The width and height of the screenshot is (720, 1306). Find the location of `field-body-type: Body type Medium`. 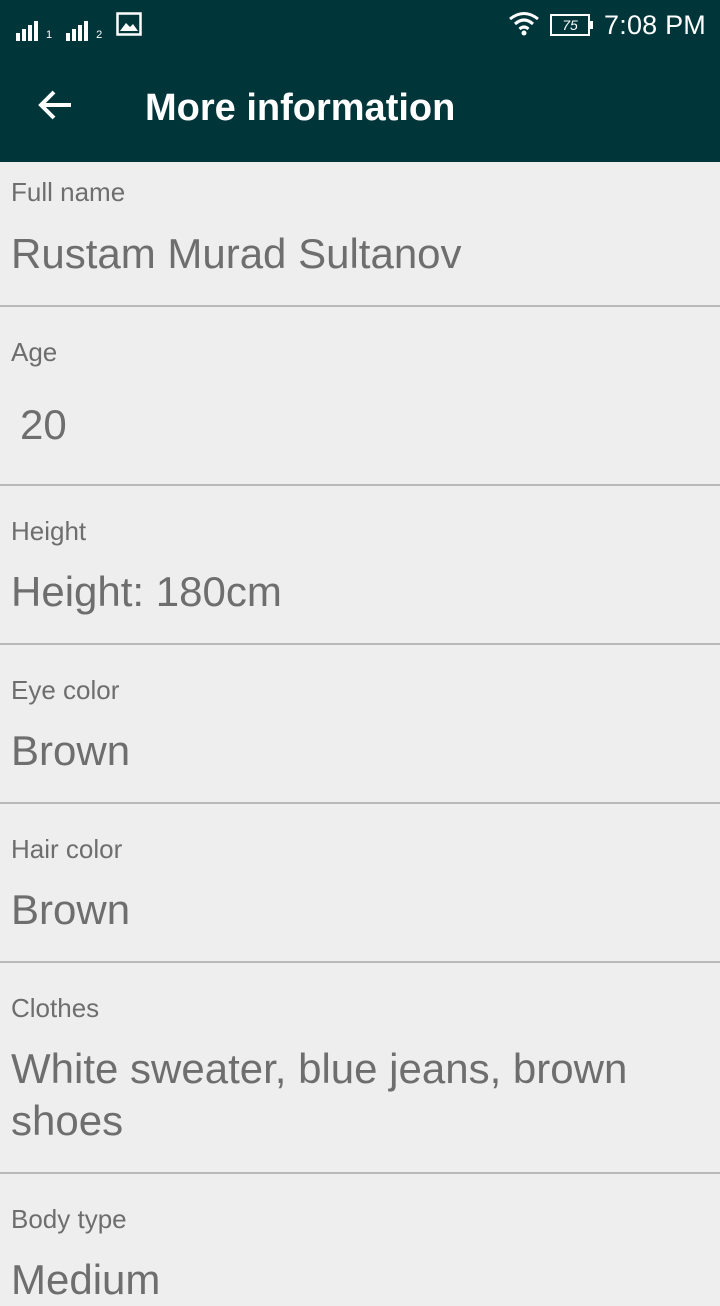

field-body-type: Body type Medium is located at coordinates (360, 1238).